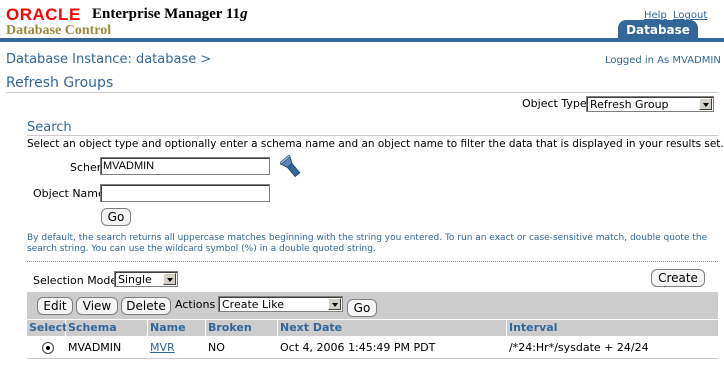  Describe the element at coordinates (372, 135) in the screenshot. I see `search-divider` at that location.